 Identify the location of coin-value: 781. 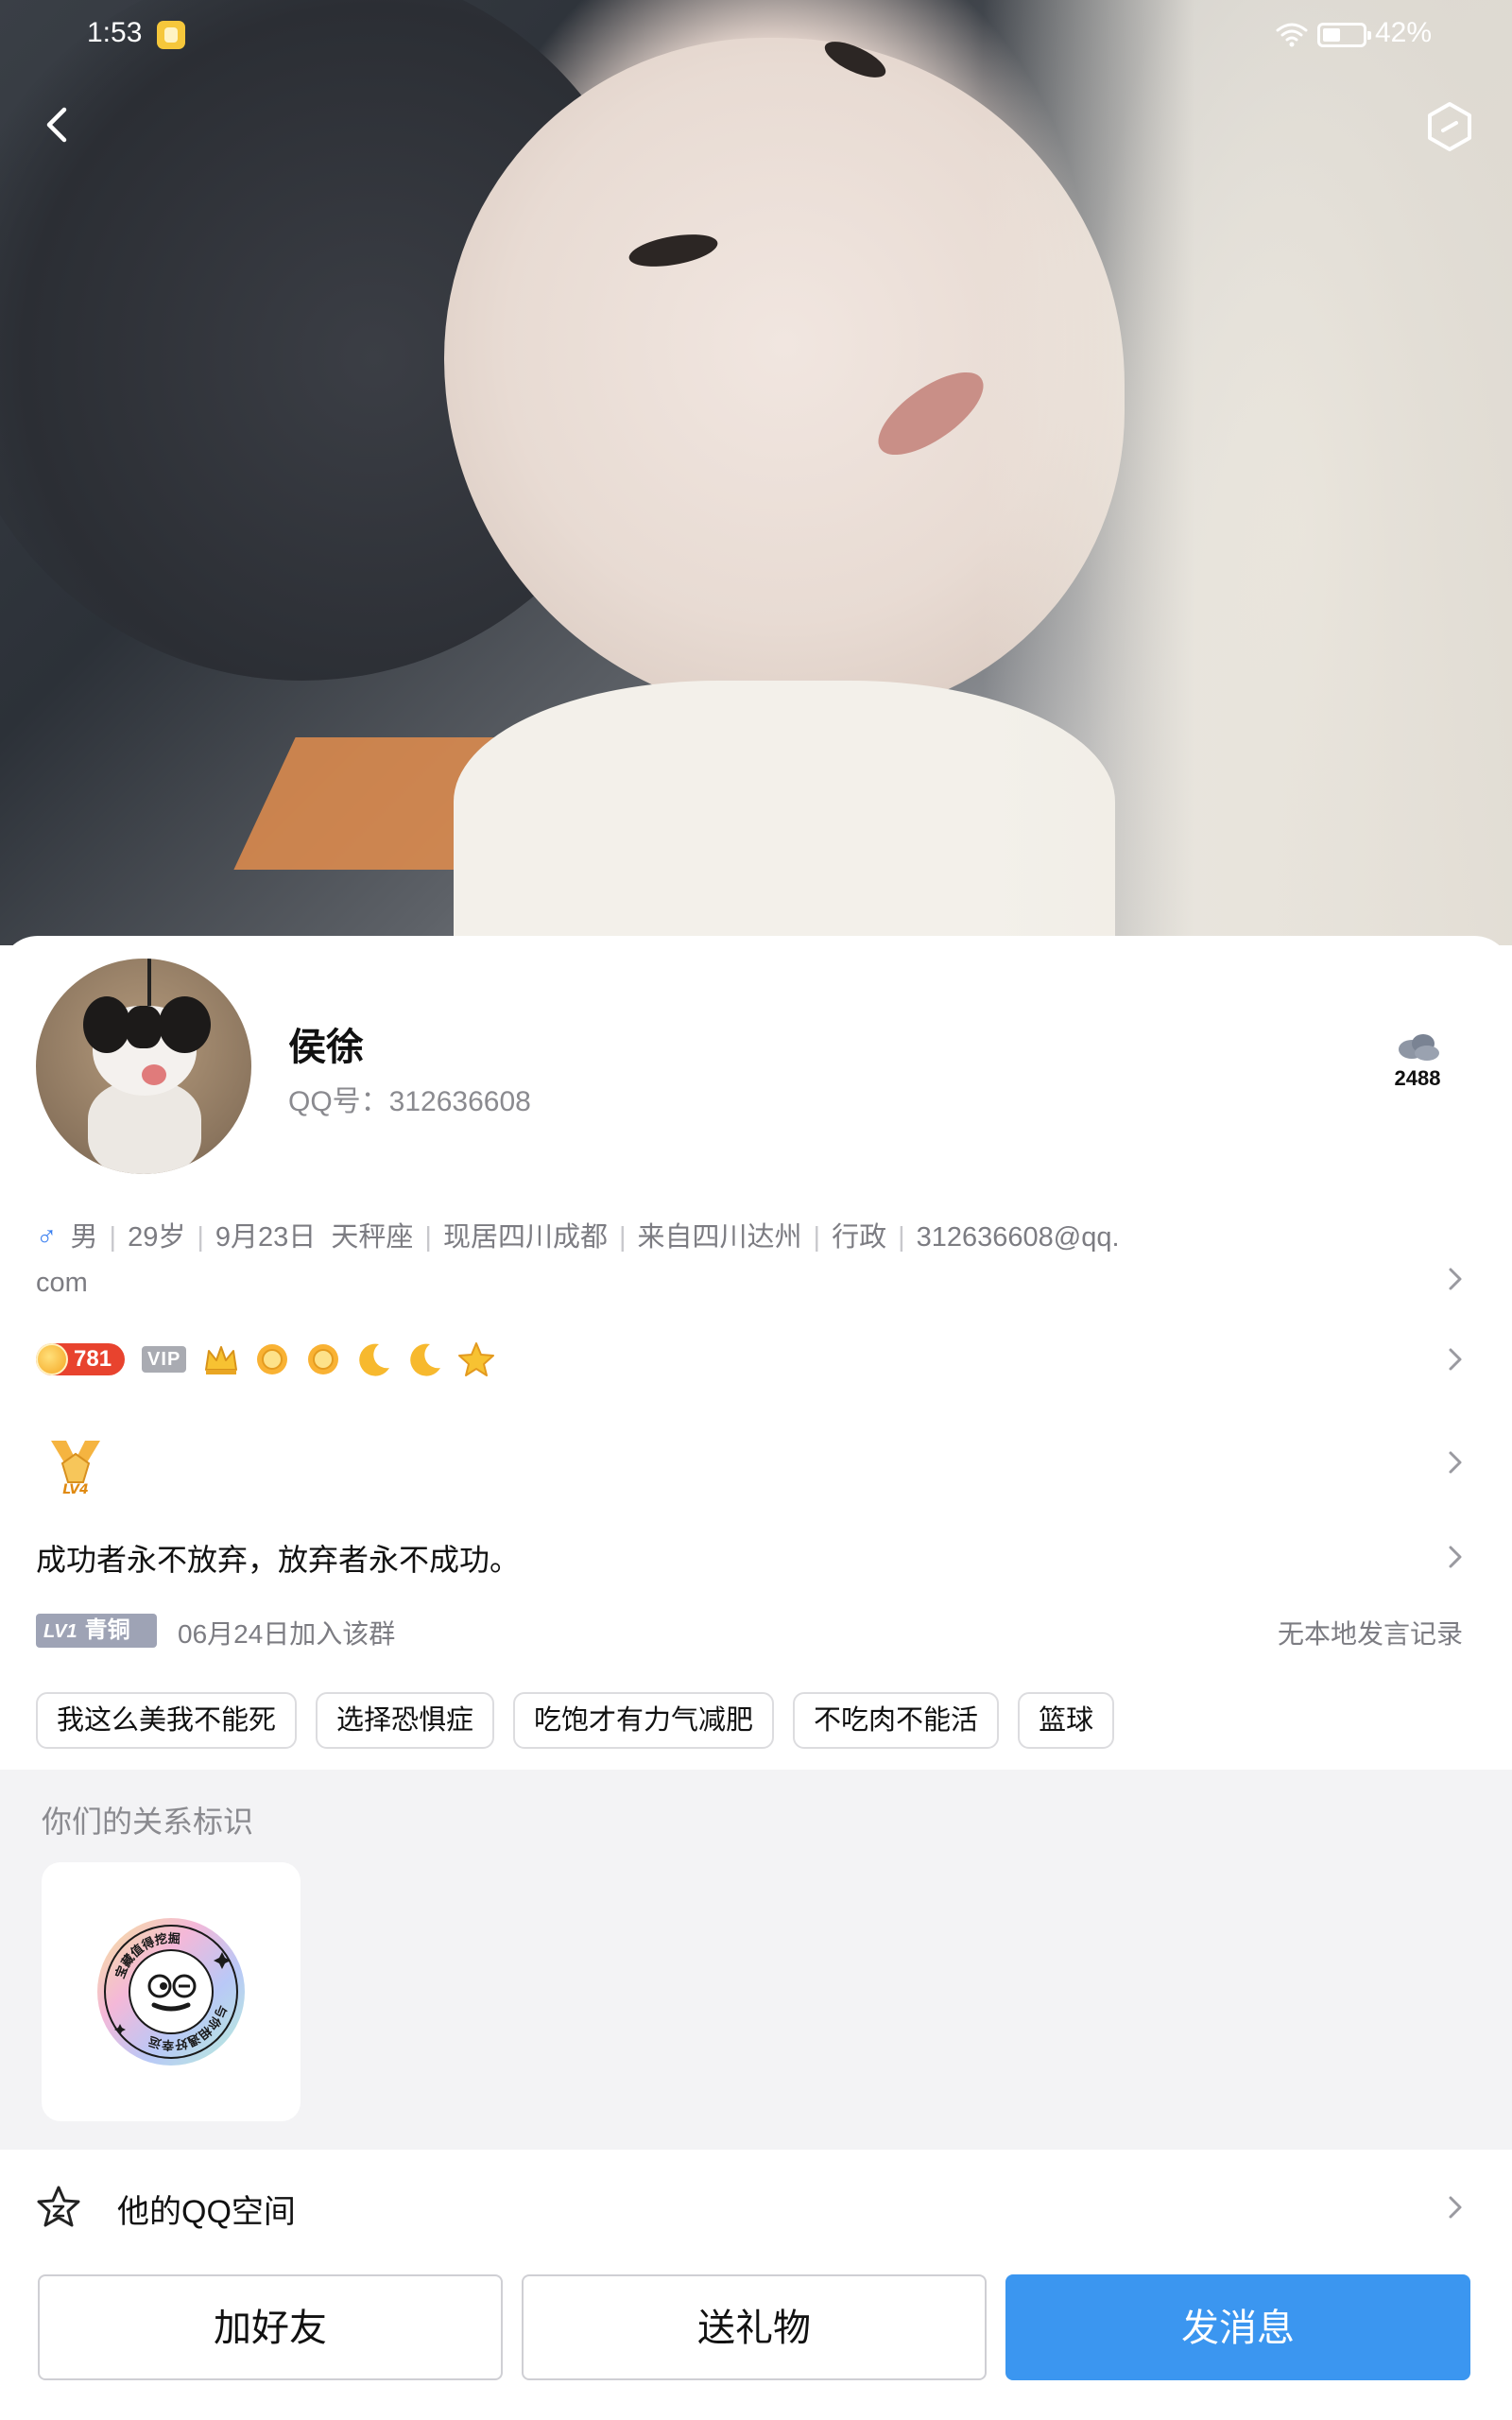
(93, 1359).